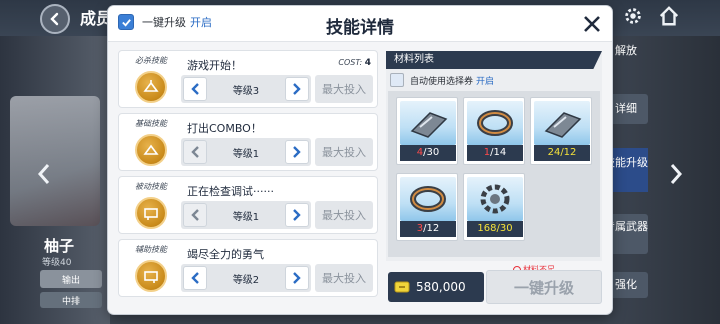  I want to click on materials-header: 材料列表, so click(494, 60).